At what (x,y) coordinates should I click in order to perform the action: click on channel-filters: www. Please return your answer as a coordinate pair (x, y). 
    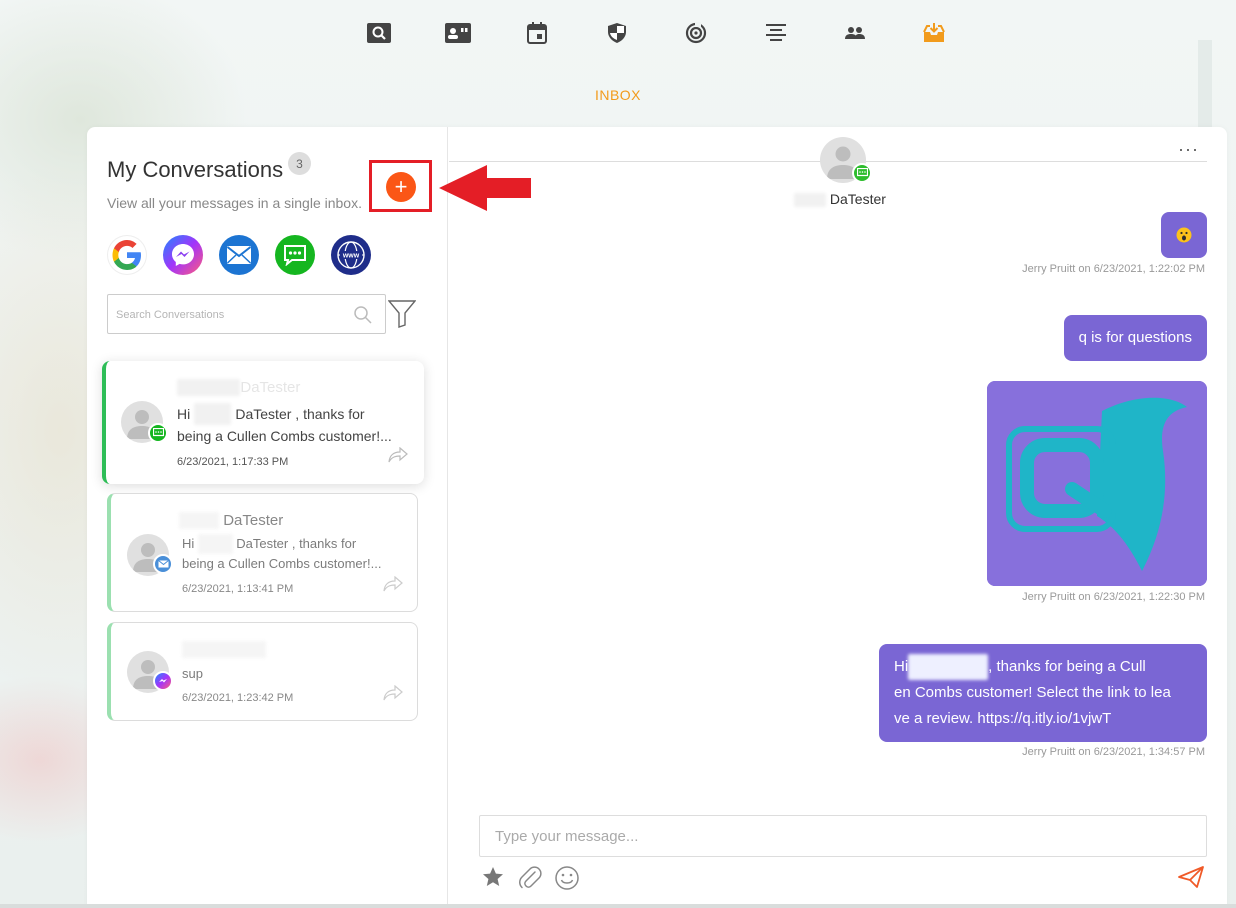
    Looking at the image, I should click on (239, 255).